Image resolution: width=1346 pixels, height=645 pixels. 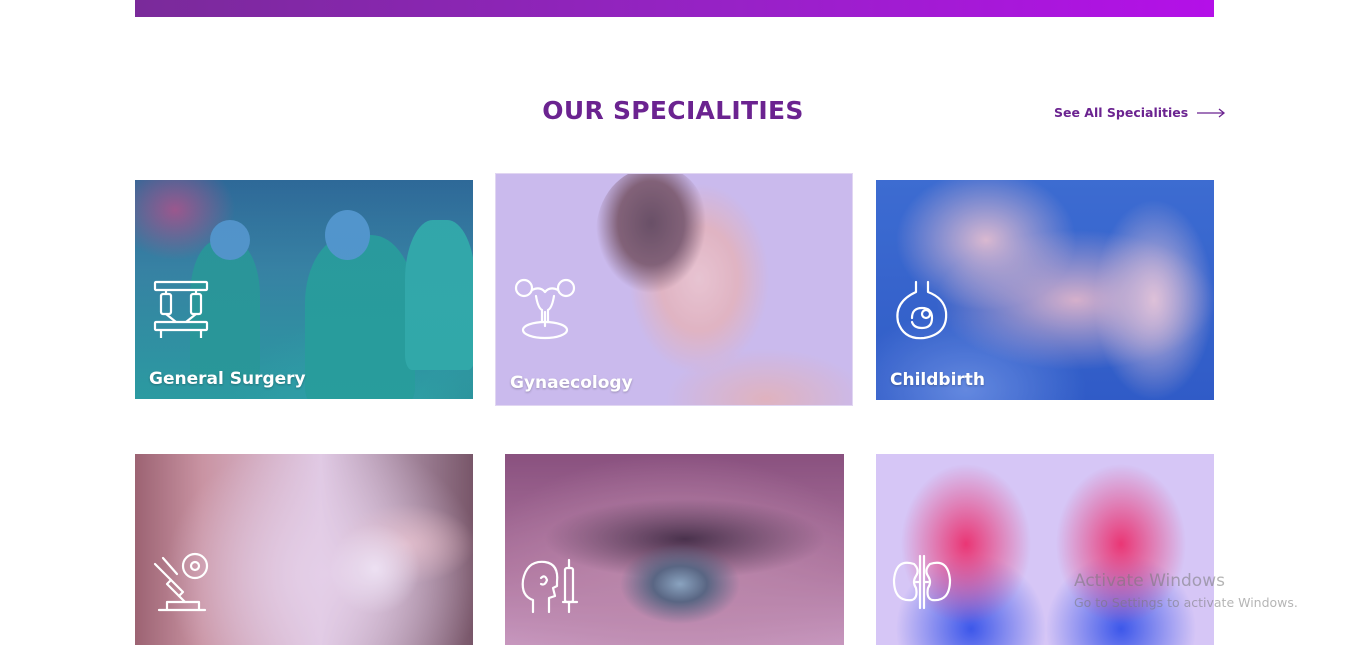 What do you see at coordinates (181, 309) in the screenshot?
I see `surgery-robot-icon` at bounding box center [181, 309].